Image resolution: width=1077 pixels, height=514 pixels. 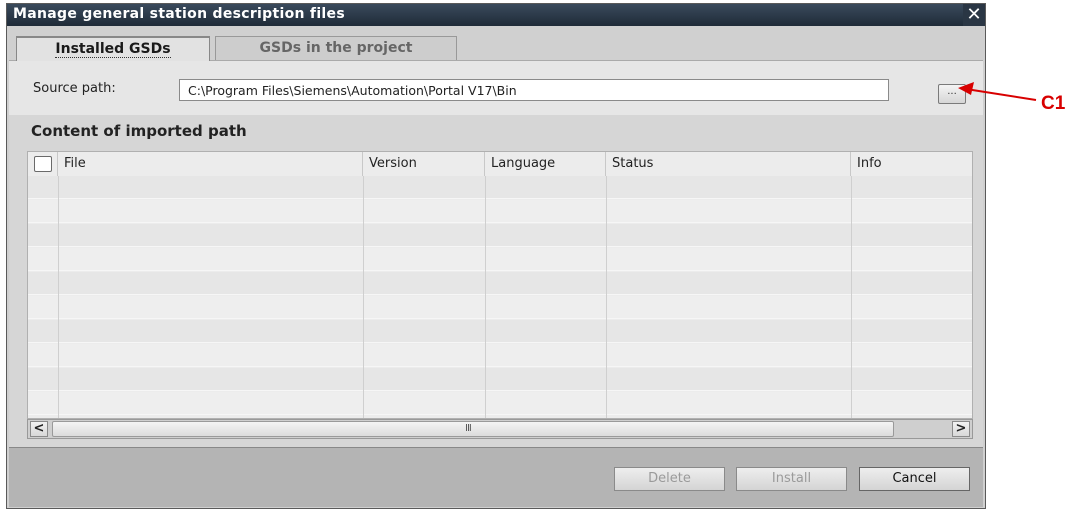 I want to click on scroll-right-icon: >, so click(x=961, y=429).